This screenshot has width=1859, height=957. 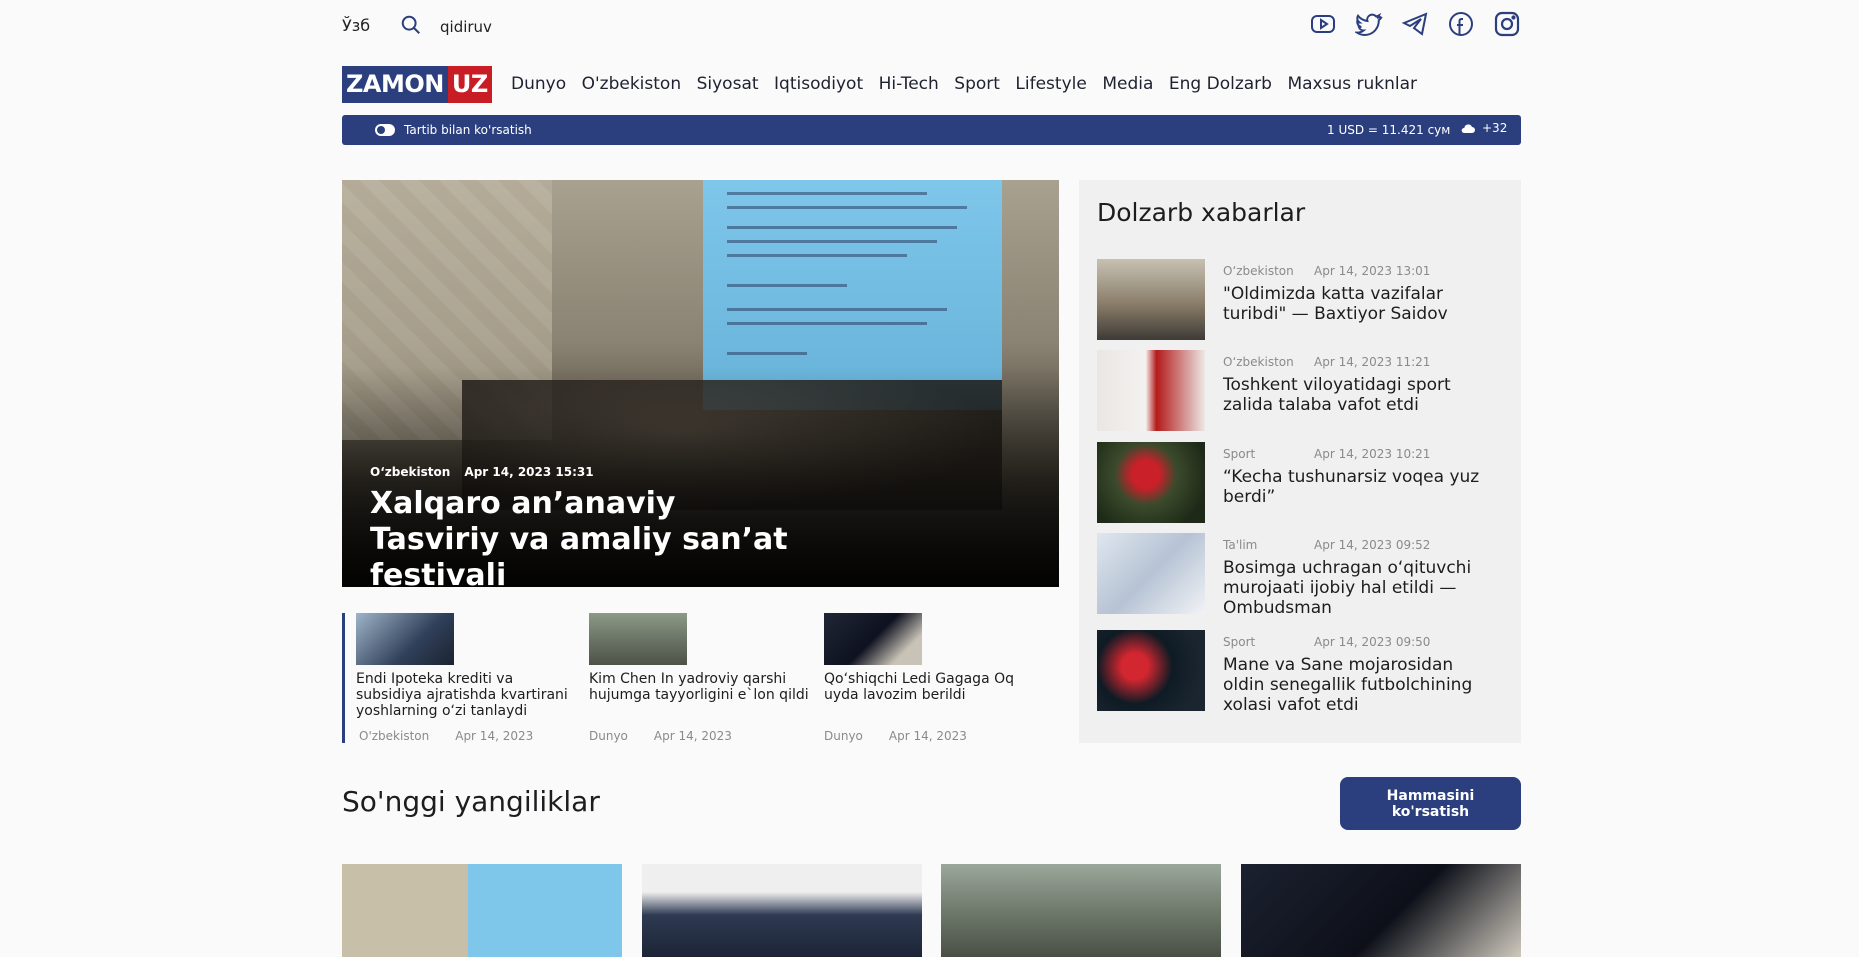 What do you see at coordinates (1220, 84) in the screenshot?
I see `nav-eng-dolzarb: Eng Dolzarb` at bounding box center [1220, 84].